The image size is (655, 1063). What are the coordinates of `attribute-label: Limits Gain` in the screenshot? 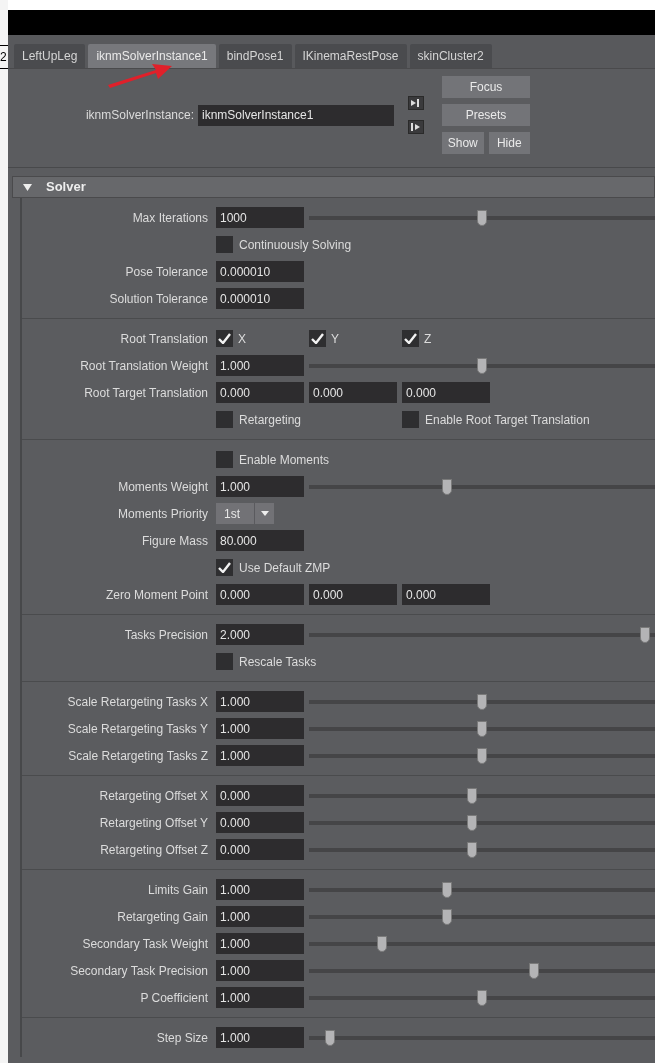 It's located at (177, 890).